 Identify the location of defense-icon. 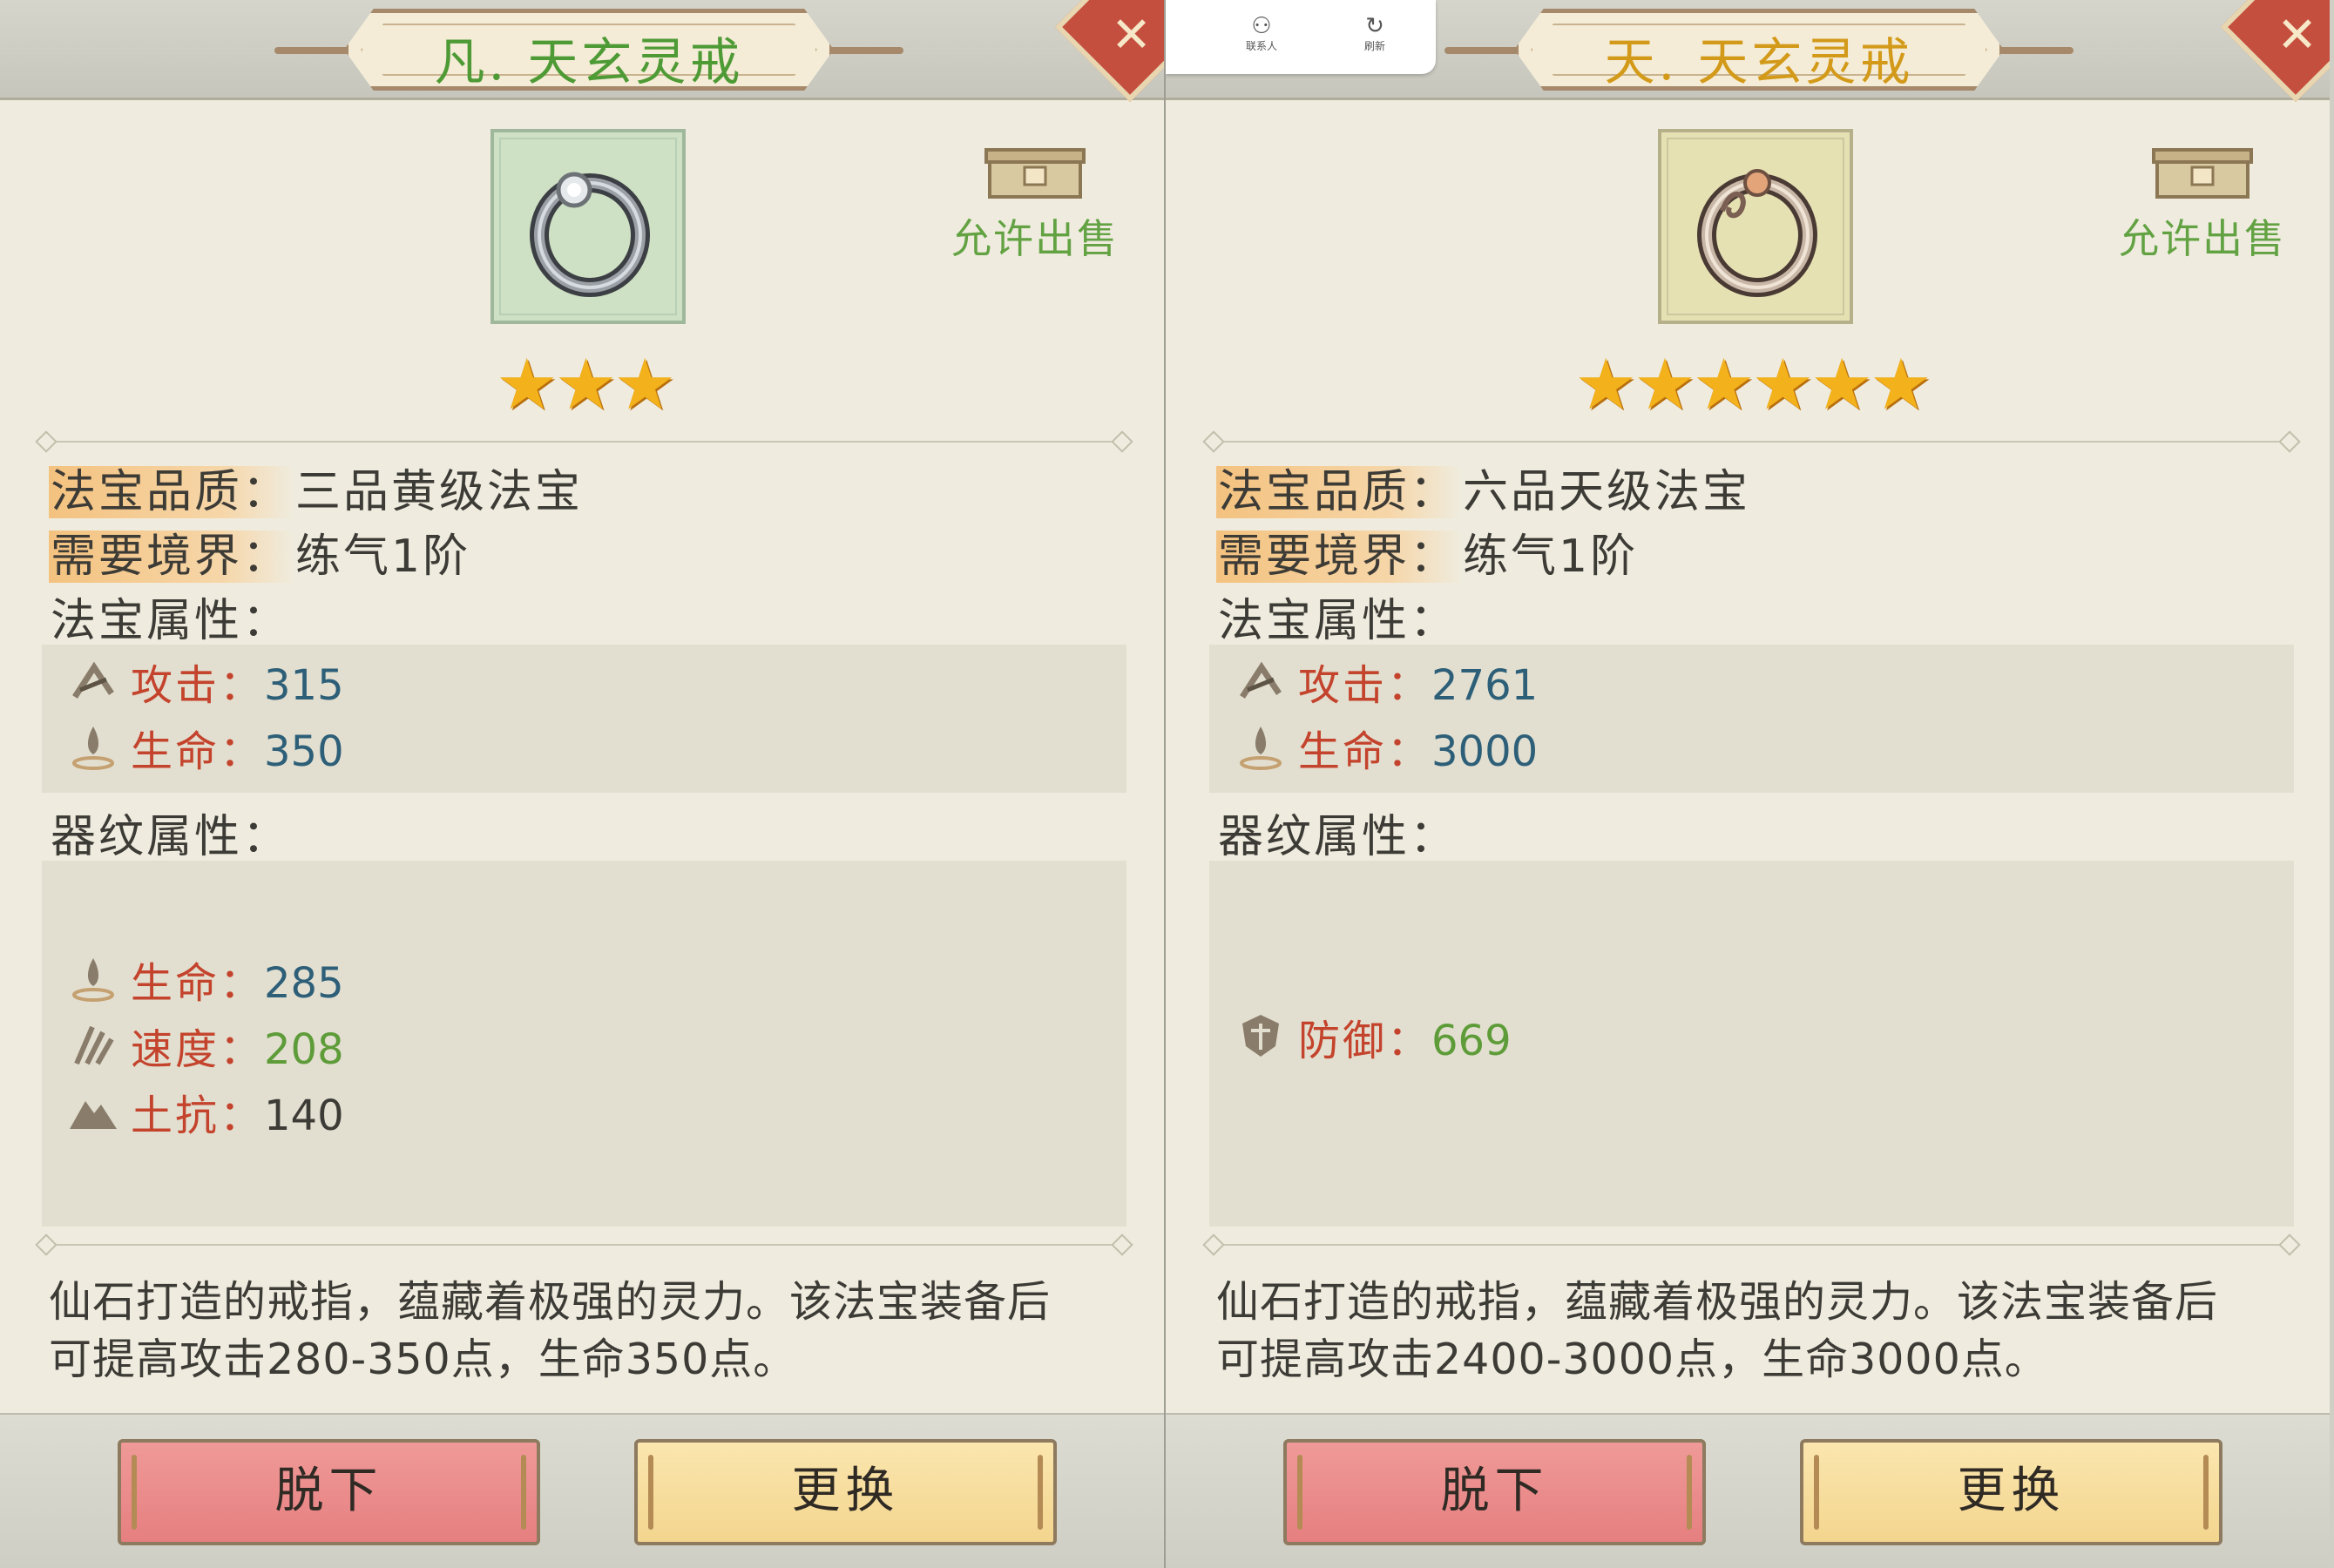
(1260, 1044).